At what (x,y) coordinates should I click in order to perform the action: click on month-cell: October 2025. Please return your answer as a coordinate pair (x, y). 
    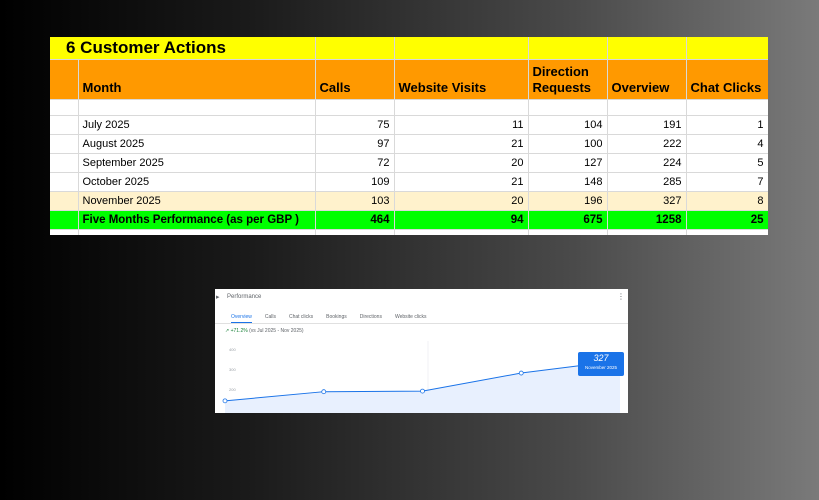
    Looking at the image, I should click on (197, 182).